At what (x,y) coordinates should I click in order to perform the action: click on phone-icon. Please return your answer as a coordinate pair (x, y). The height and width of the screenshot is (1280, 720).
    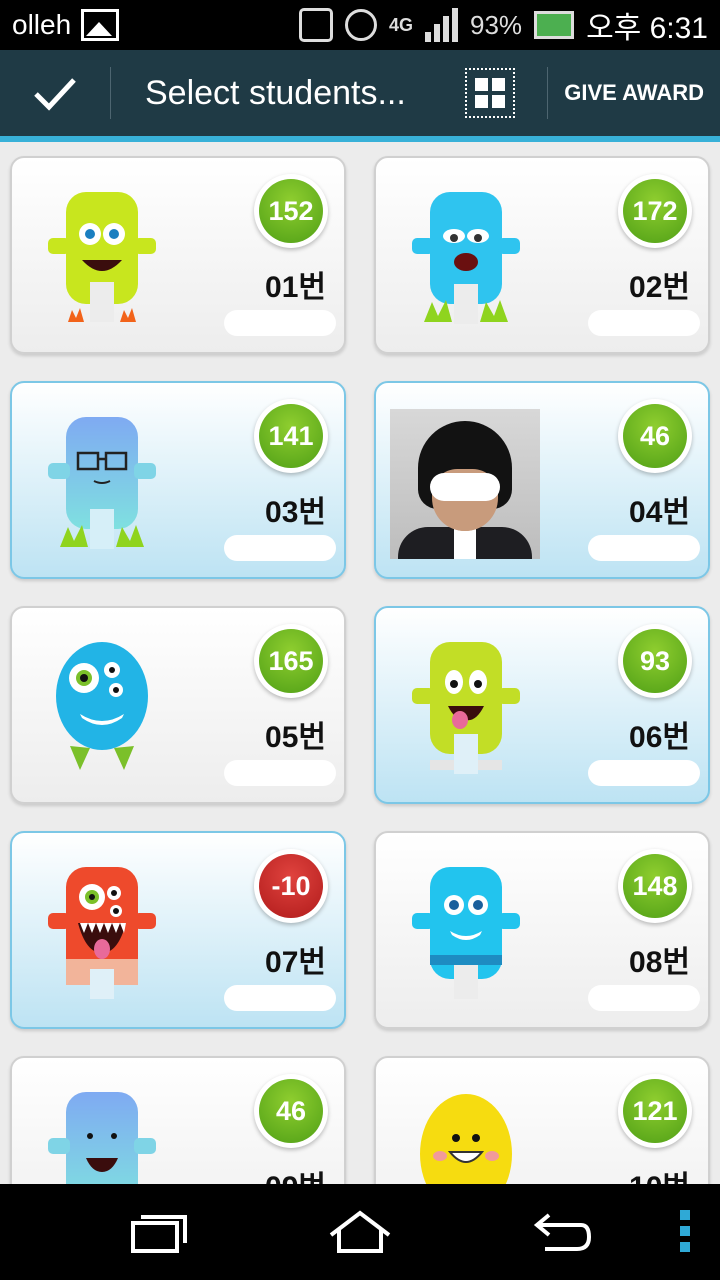
    Looking at the image, I should click on (316, 25).